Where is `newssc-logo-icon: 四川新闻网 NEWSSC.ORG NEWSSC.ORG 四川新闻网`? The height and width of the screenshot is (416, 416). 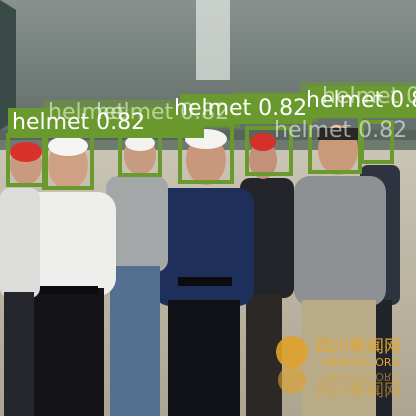 newssc-logo-icon: 四川新闻网 NEWSSC.ORG NEWSSC.ORG 四川新闻网 is located at coordinates (338, 368).